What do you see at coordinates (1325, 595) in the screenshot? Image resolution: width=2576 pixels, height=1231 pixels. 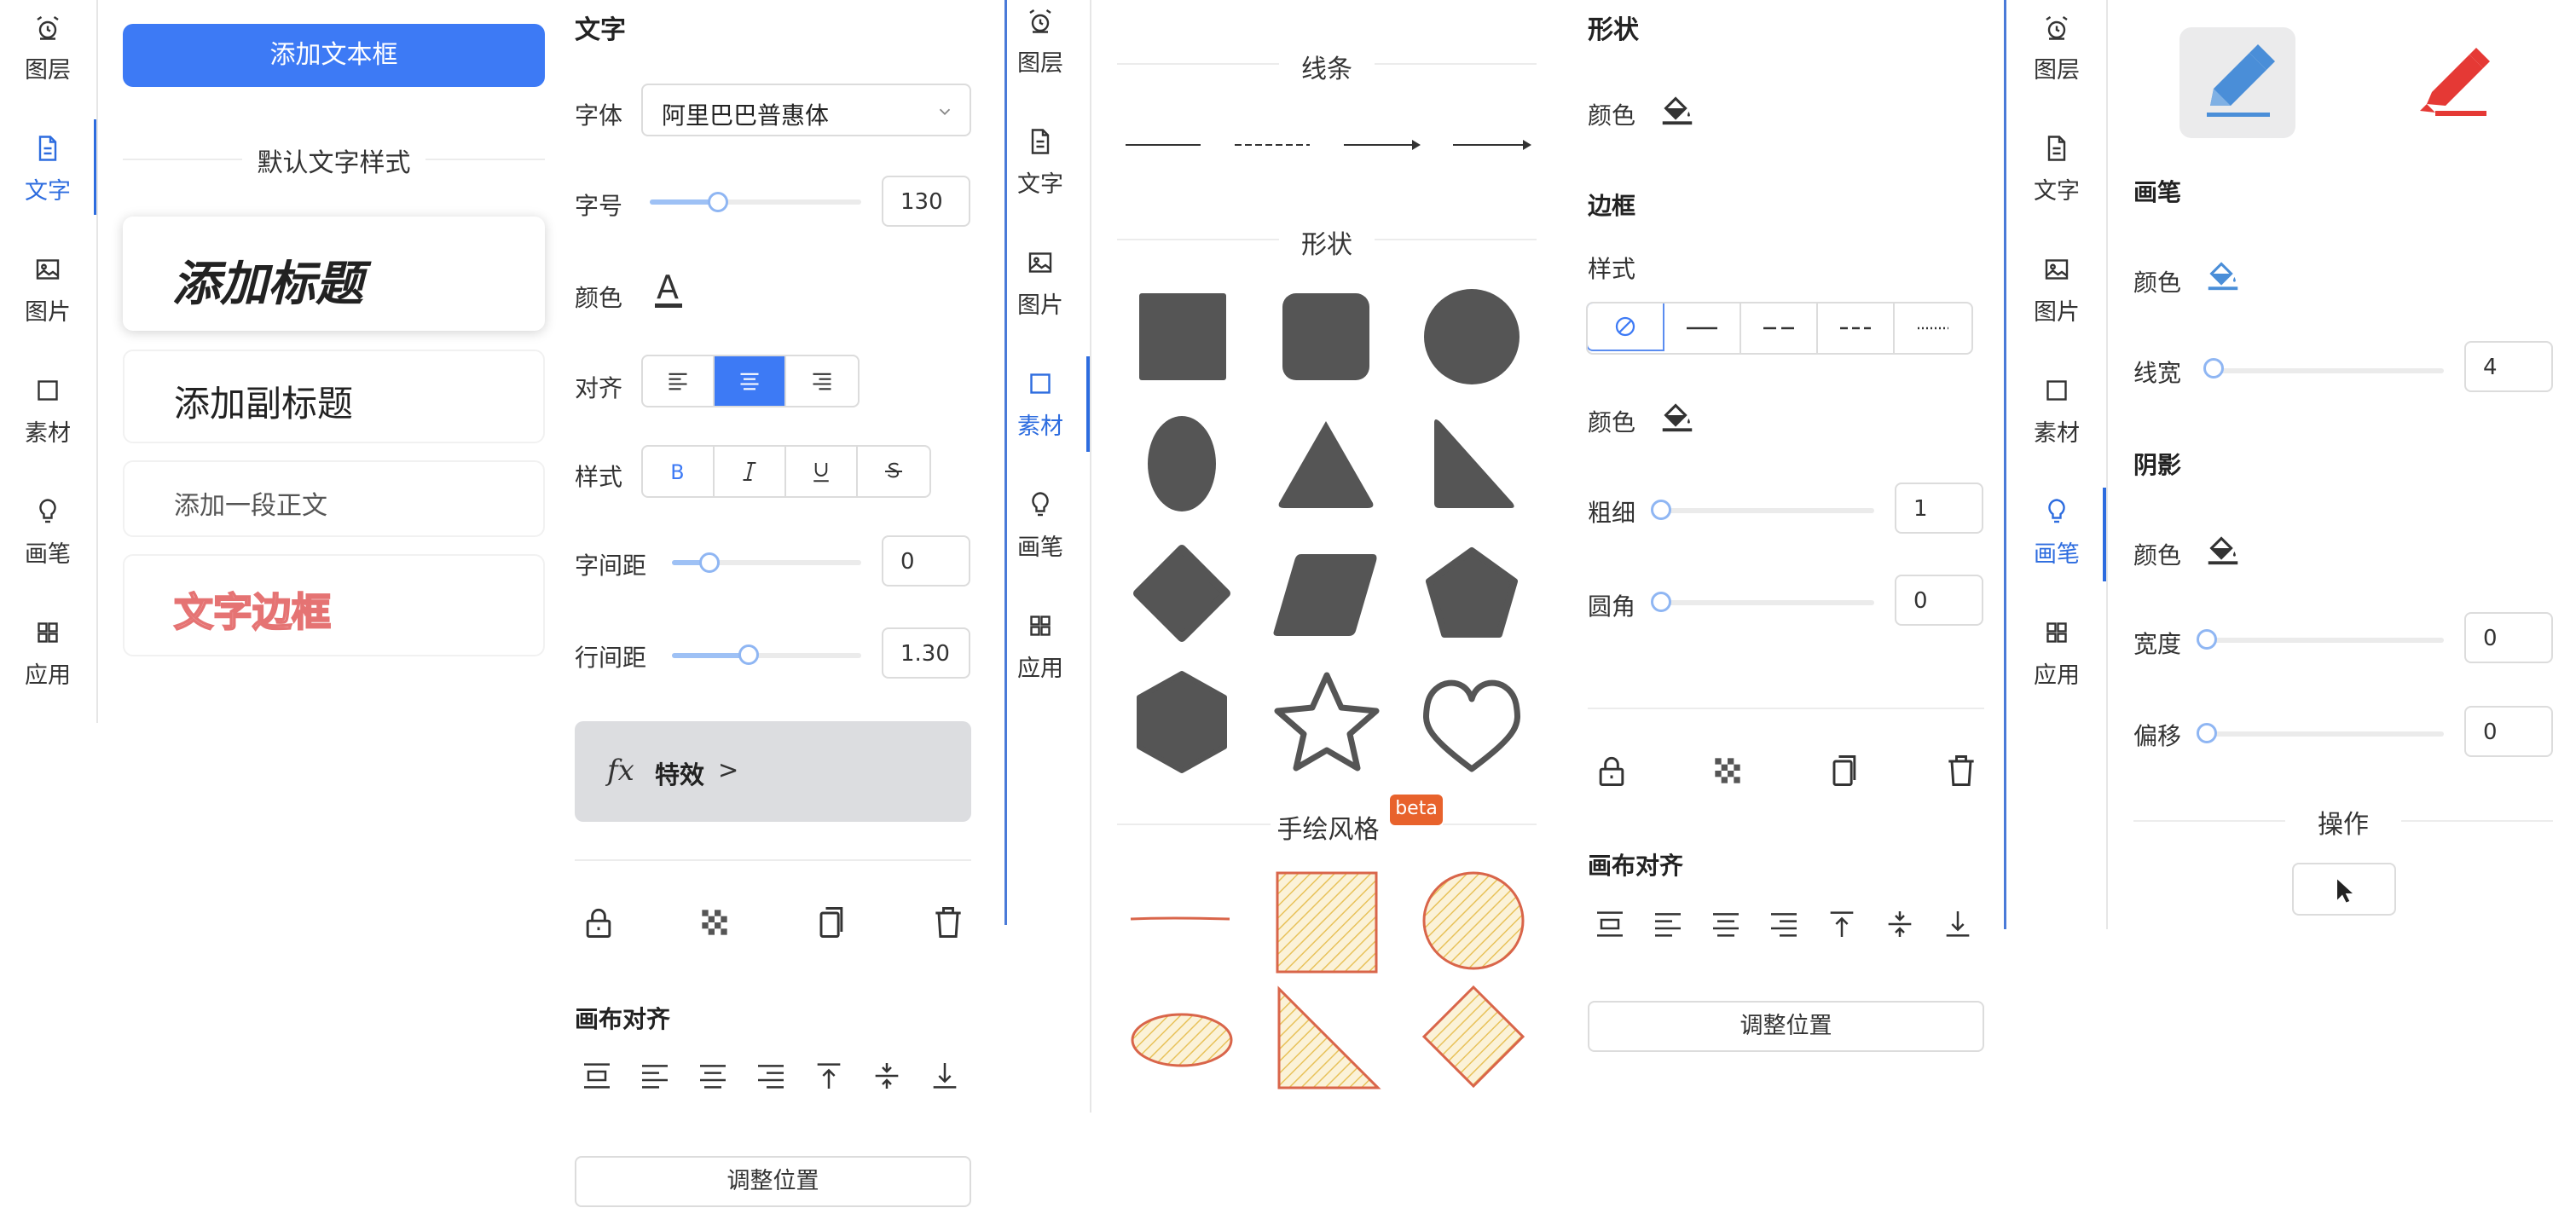 I see `shape-parallelogram` at bounding box center [1325, 595].